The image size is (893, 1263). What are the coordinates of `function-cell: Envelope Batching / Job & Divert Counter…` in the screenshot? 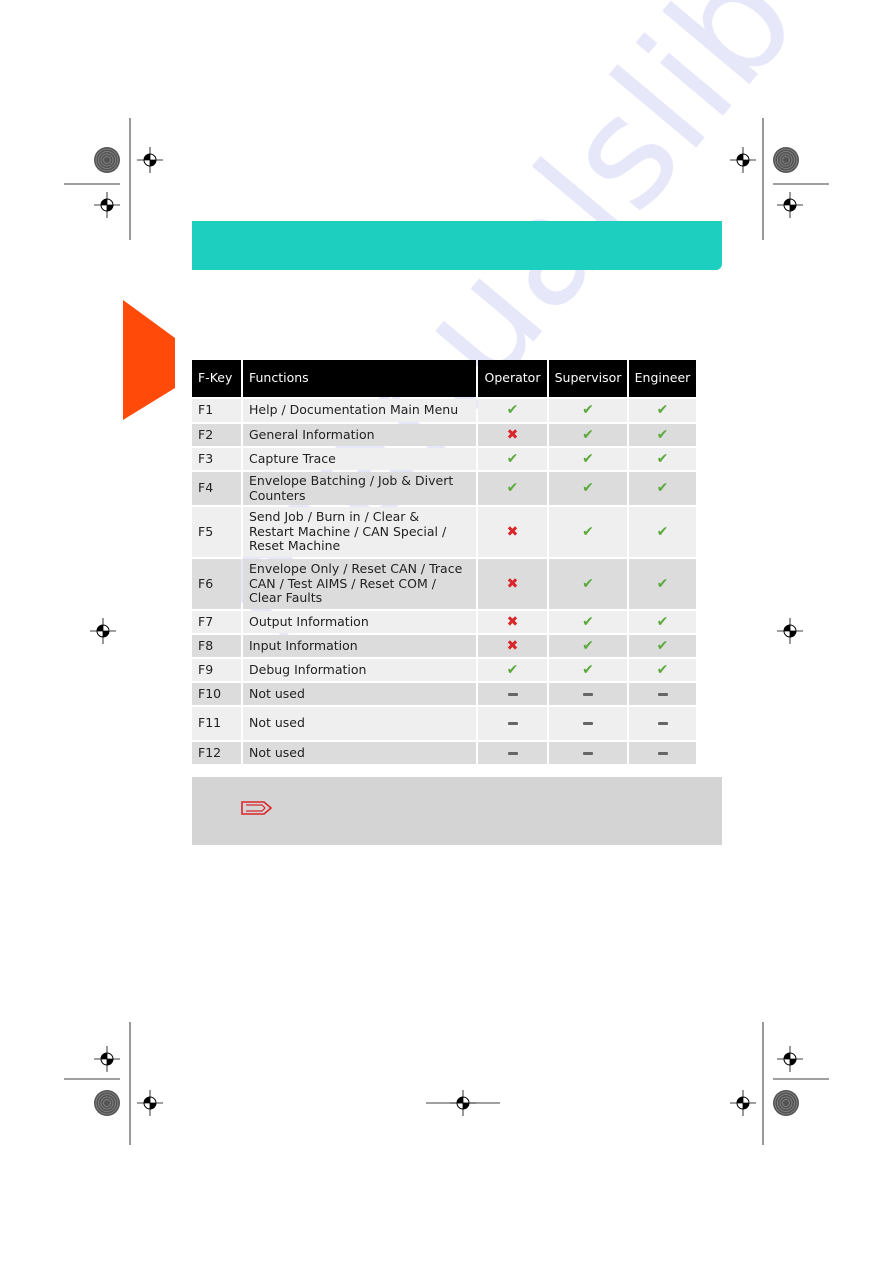 It's located at (359, 488).